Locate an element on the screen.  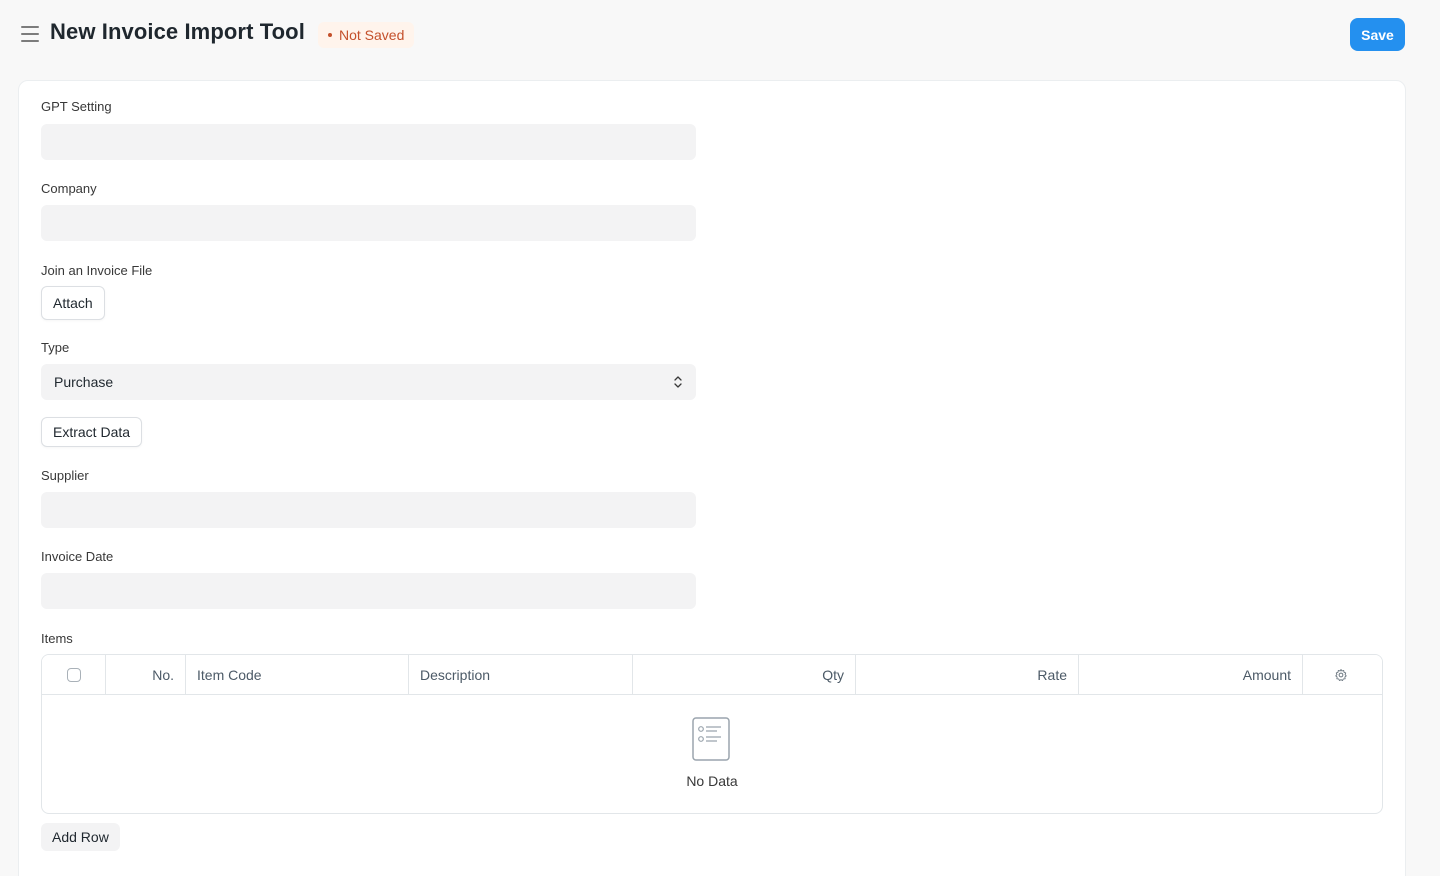
invoice-file-label: Join an Invoice File is located at coordinates (97, 270).